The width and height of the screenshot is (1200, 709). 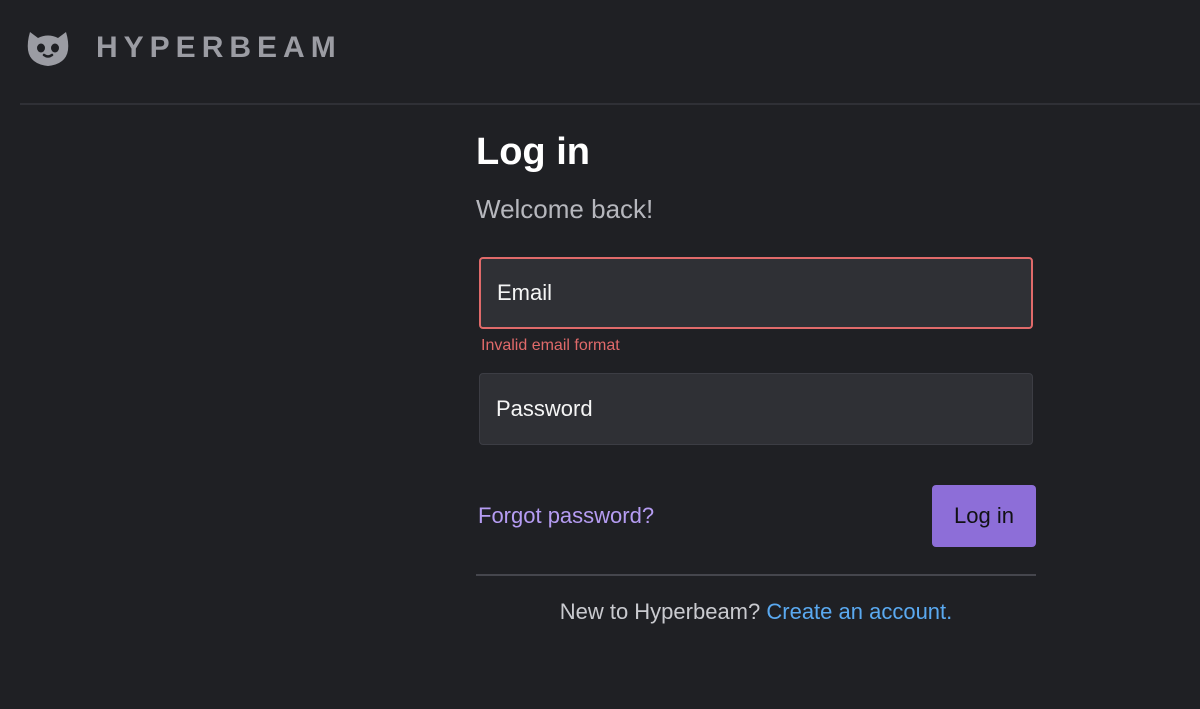 I want to click on cat-icon, so click(x=48, y=49).